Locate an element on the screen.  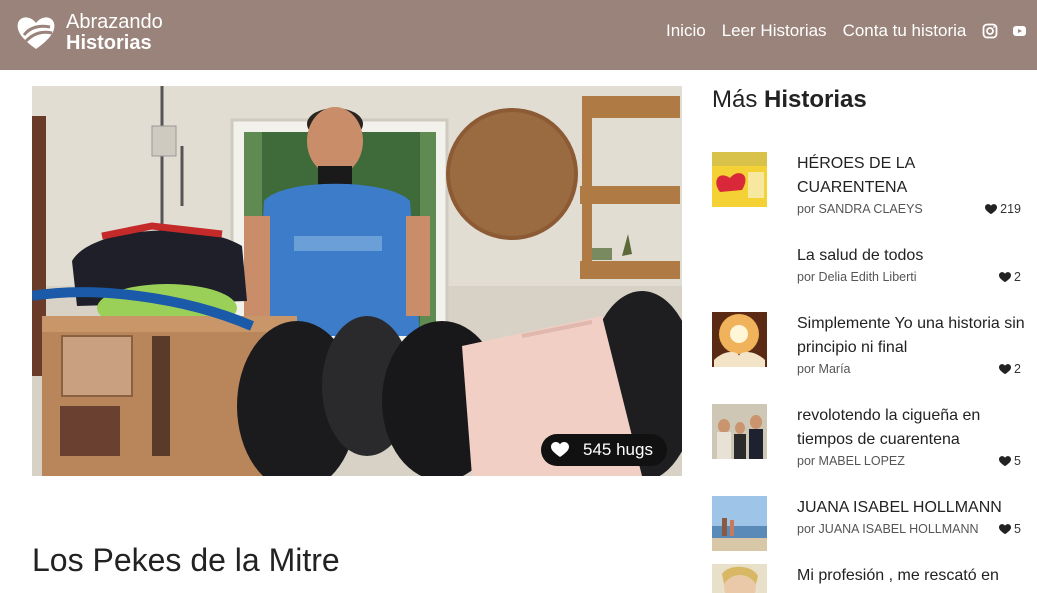
hugs-button: 545 hugs is located at coordinates (604, 450).